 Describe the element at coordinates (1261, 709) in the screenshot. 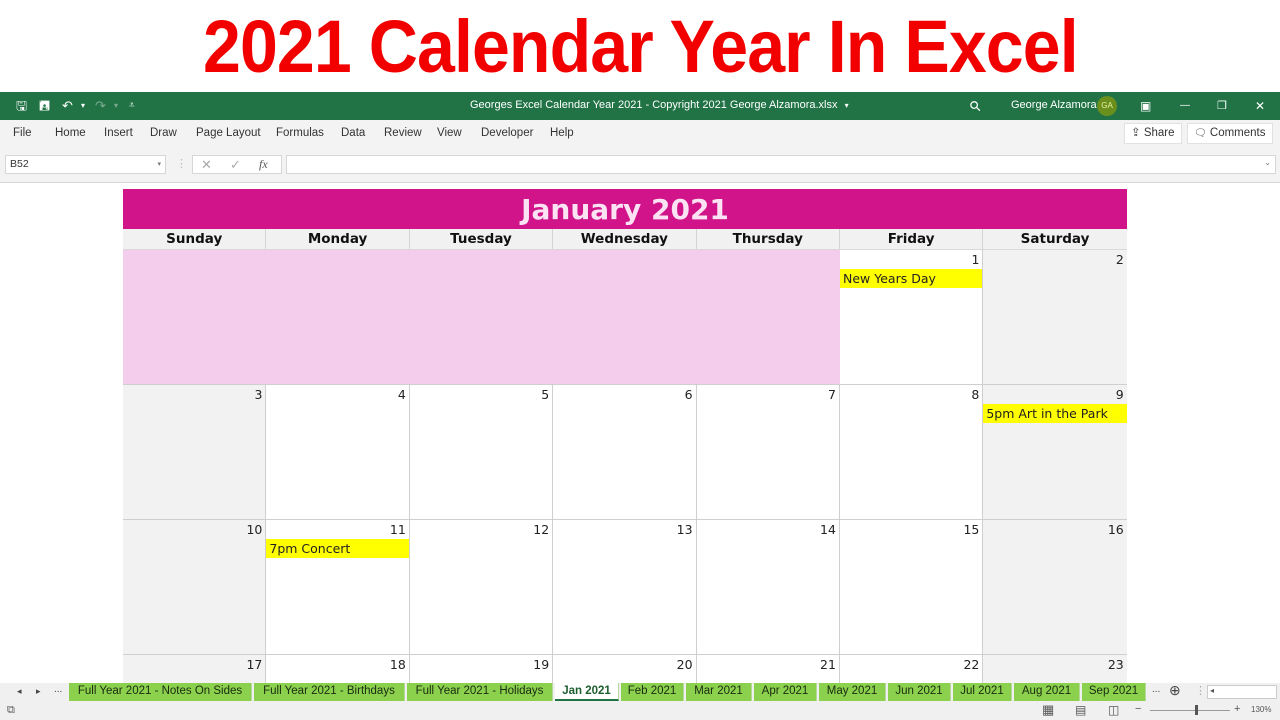

I see `zoom-level: 130%` at that location.